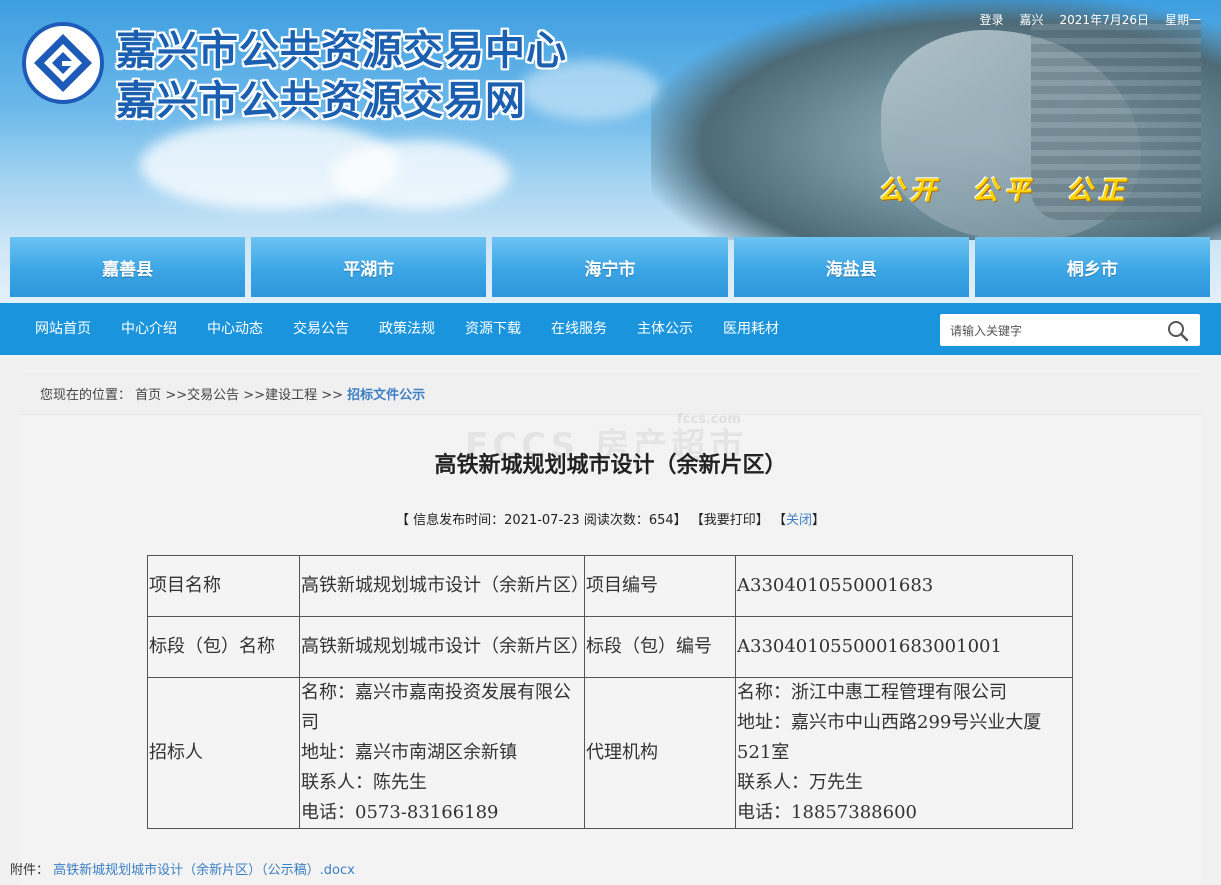 This screenshot has height=885, width=1221. What do you see at coordinates (541, 520) in the screenshot?
I see `publish-info: 【 信息发布时间：2021-07-23 阅读次数：654】` at bounding box center [541, 520].